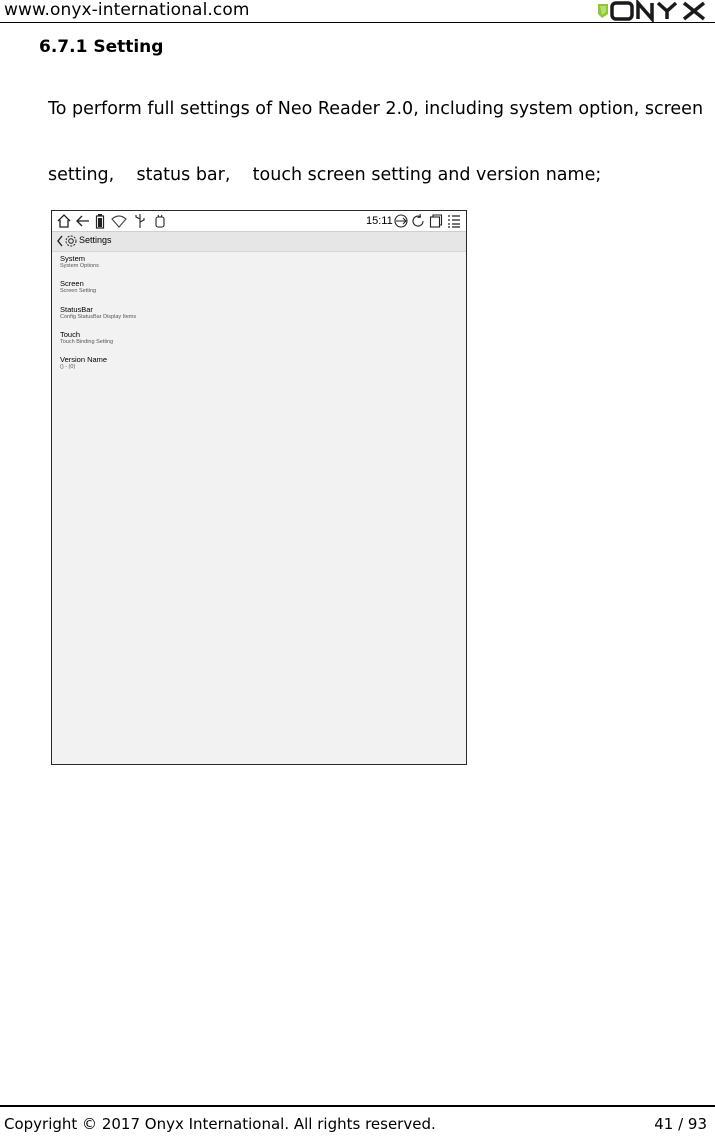 The image size is (715, 1136). I want to click on settings-item-screen: Screen Screen Setting, so click(78, 287).